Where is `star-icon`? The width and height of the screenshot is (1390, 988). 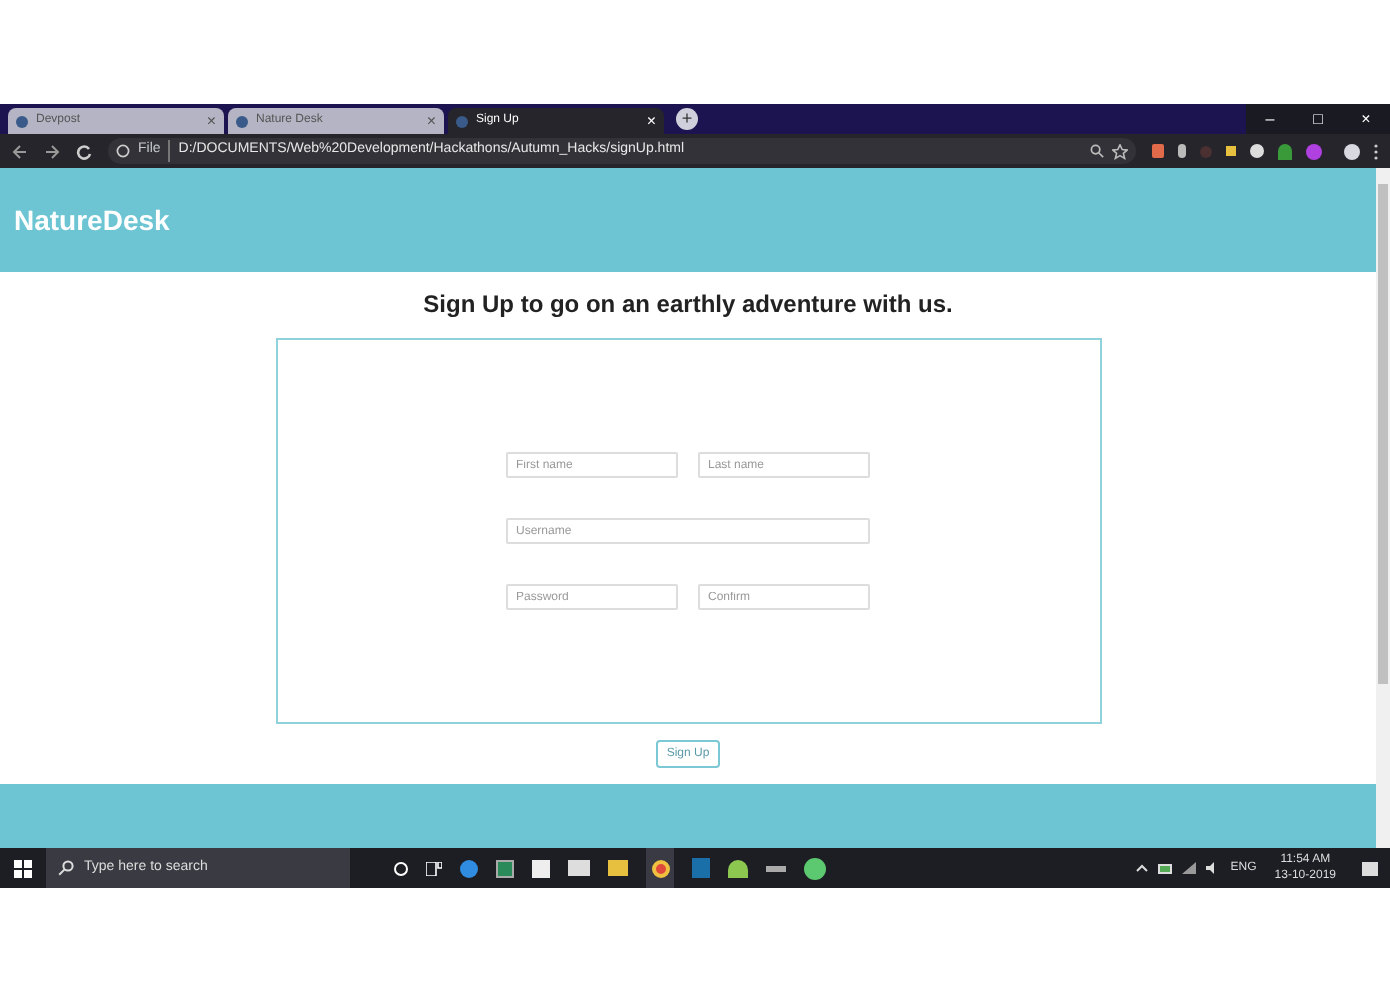 star-icon is located at coordinates (1120, 151).